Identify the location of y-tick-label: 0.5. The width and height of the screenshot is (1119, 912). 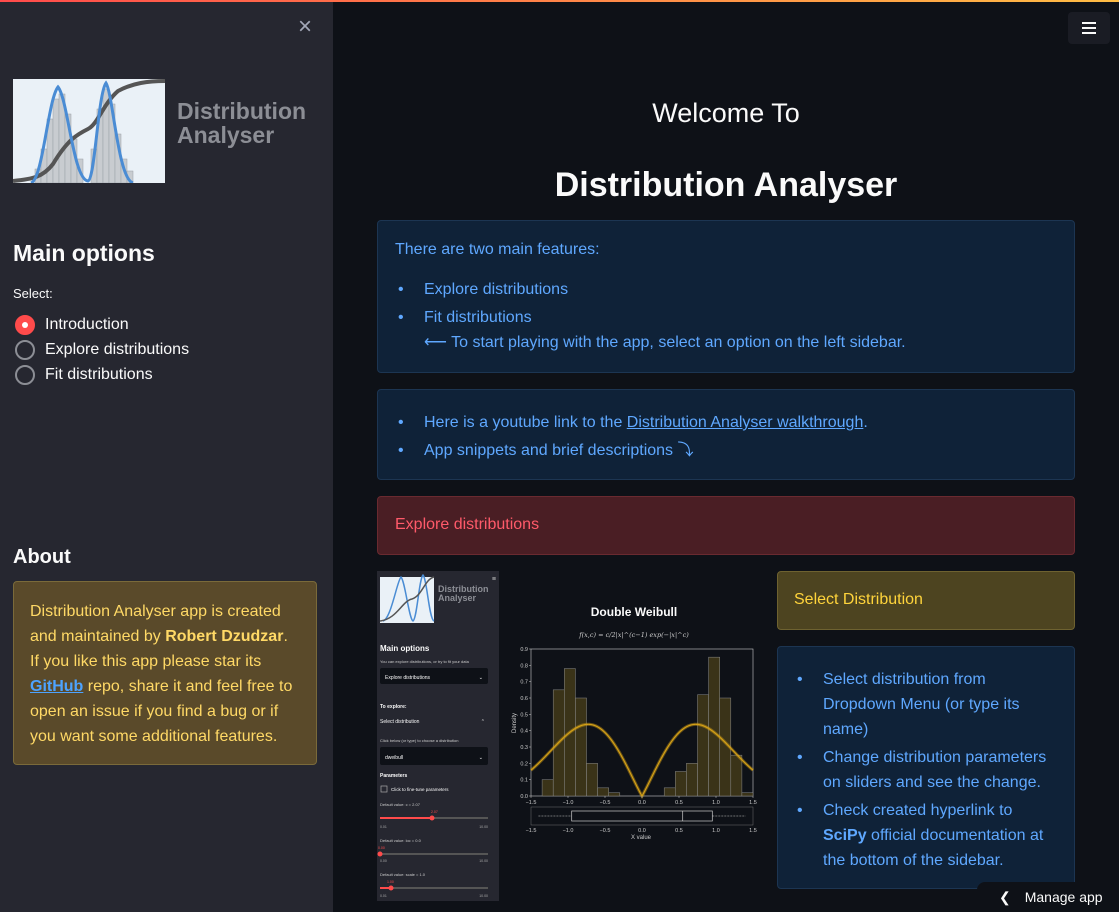
(524, 715).